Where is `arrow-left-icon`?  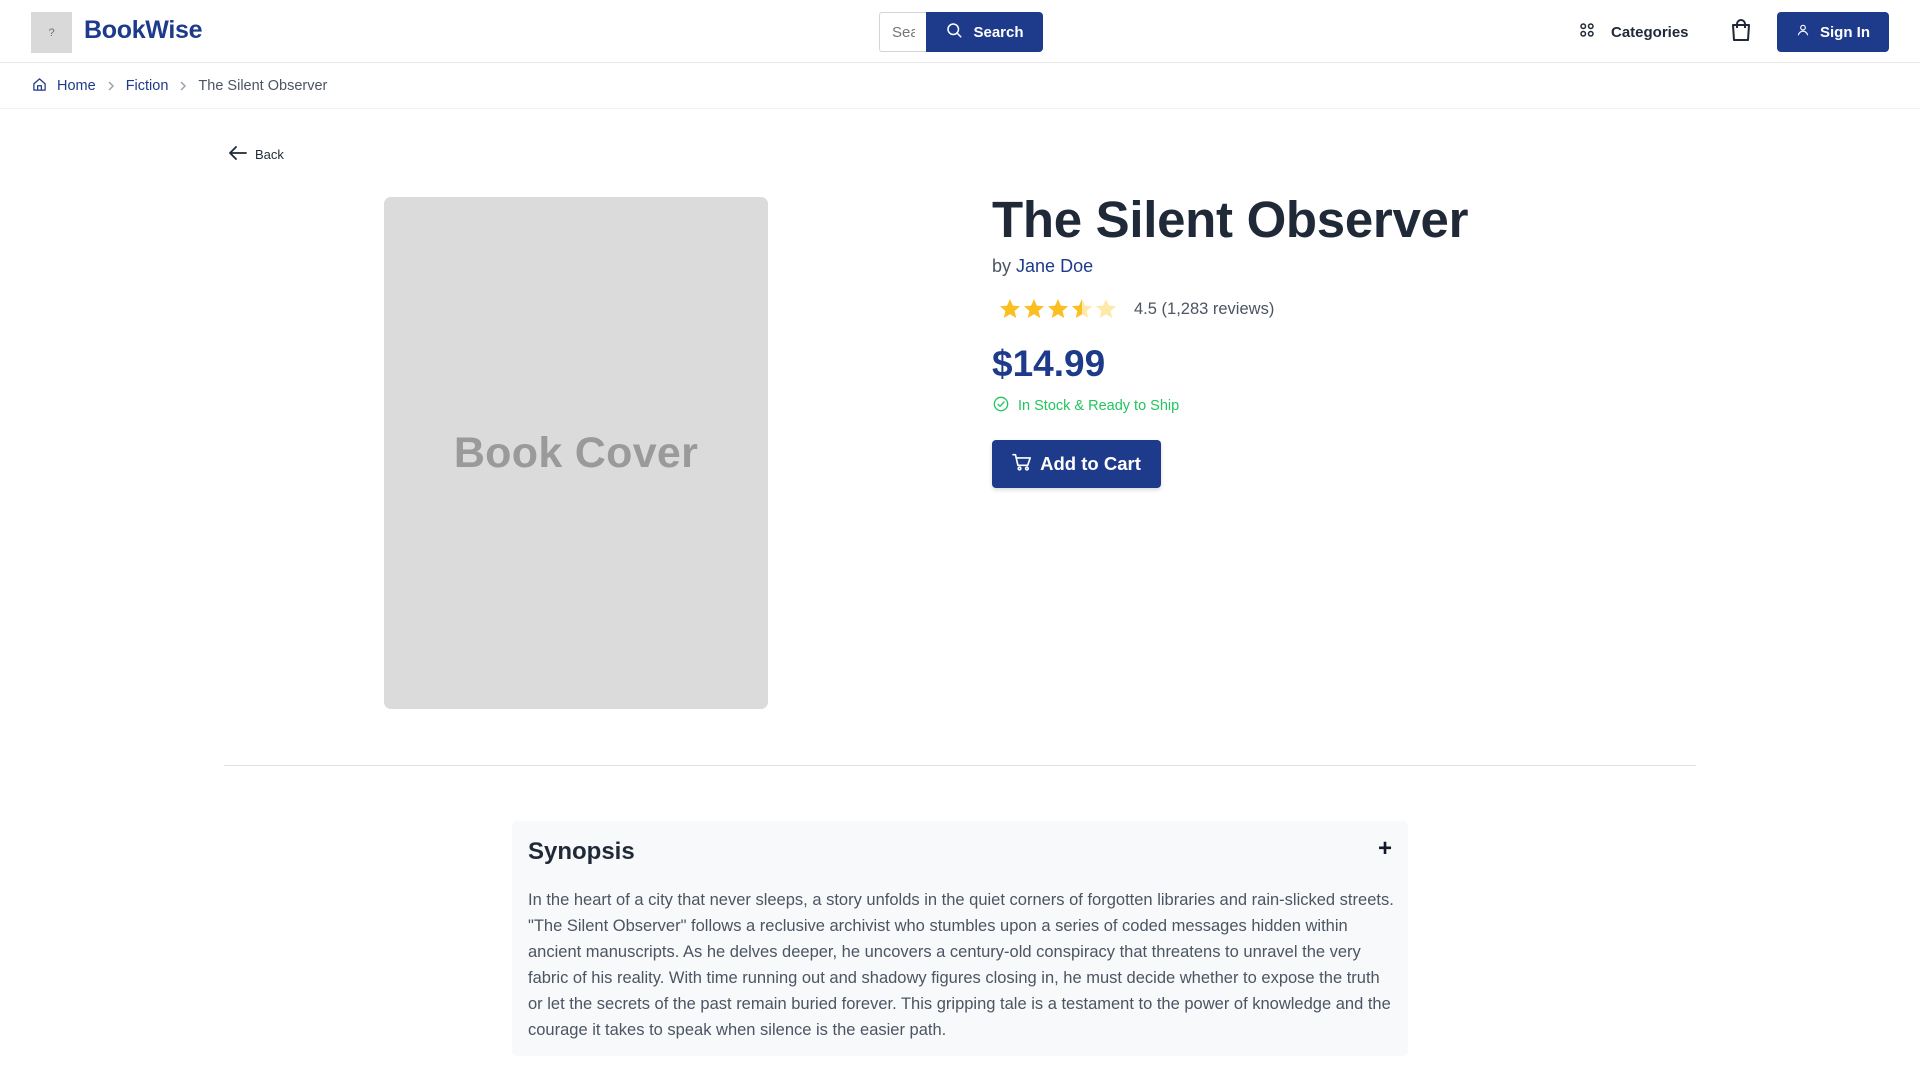
arrow-left-icon is located at coordinates (238, 154).